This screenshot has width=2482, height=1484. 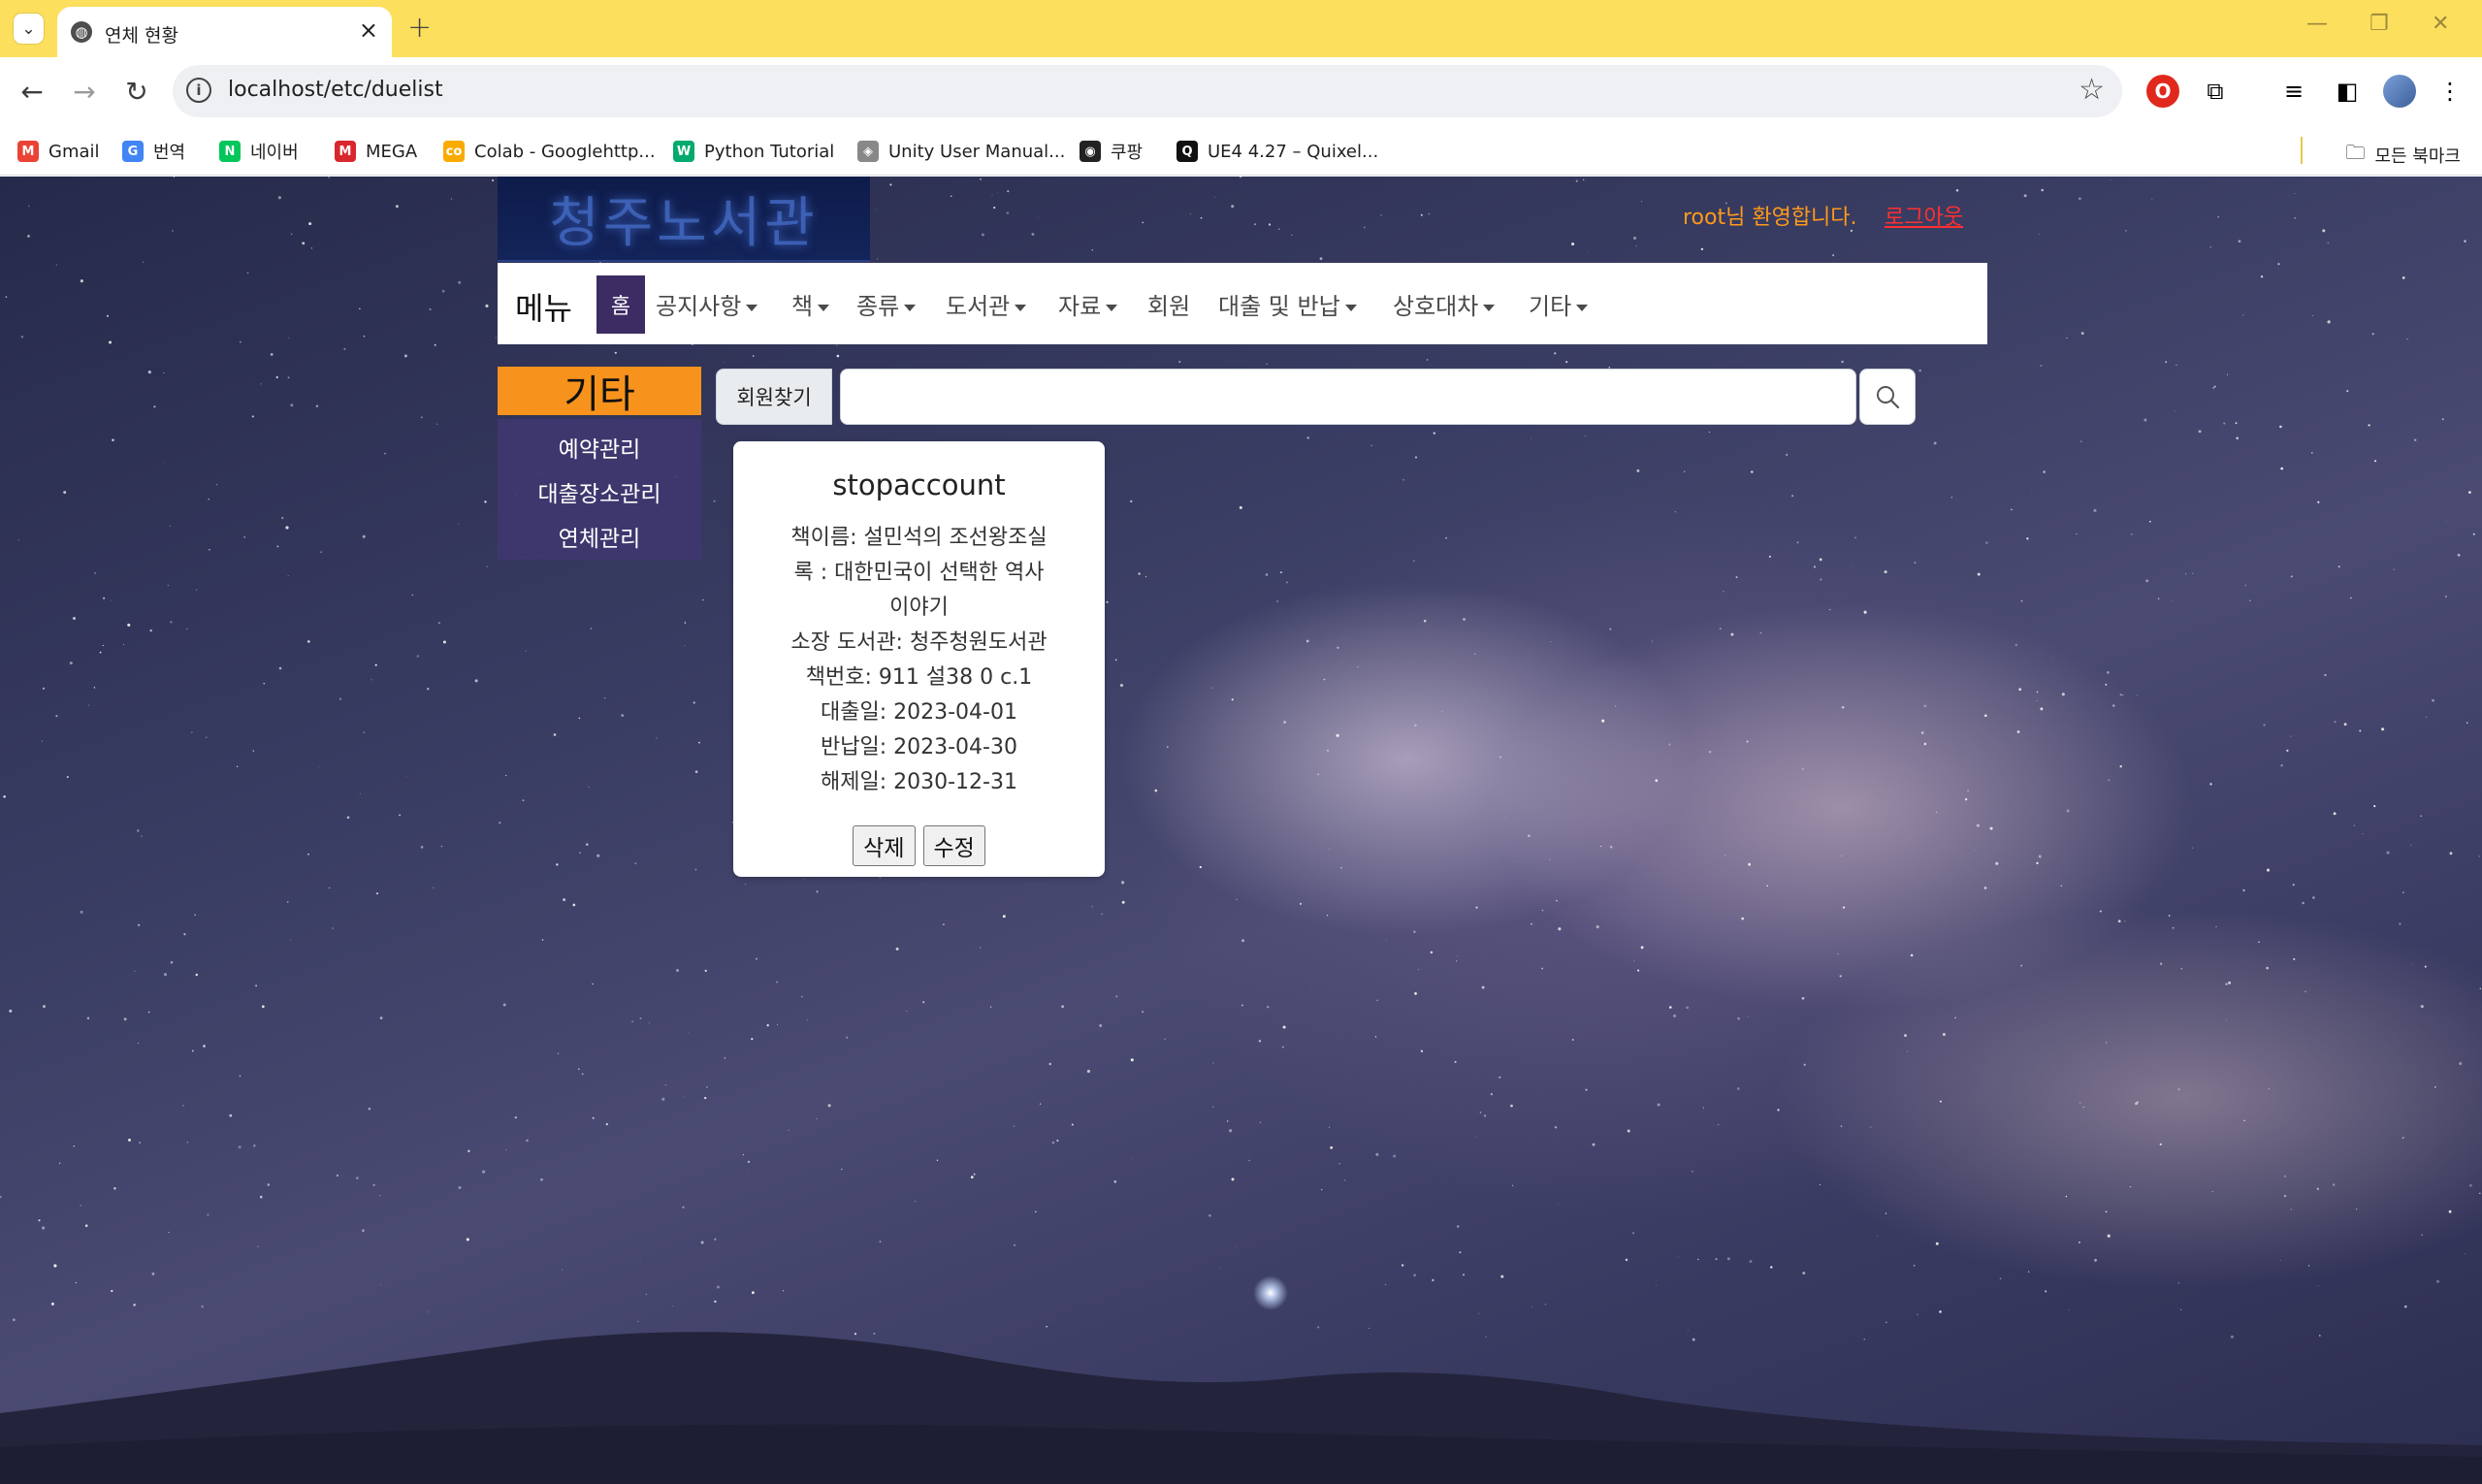 I want to click on minimize-icon: —, so click(x=2317, y=24).